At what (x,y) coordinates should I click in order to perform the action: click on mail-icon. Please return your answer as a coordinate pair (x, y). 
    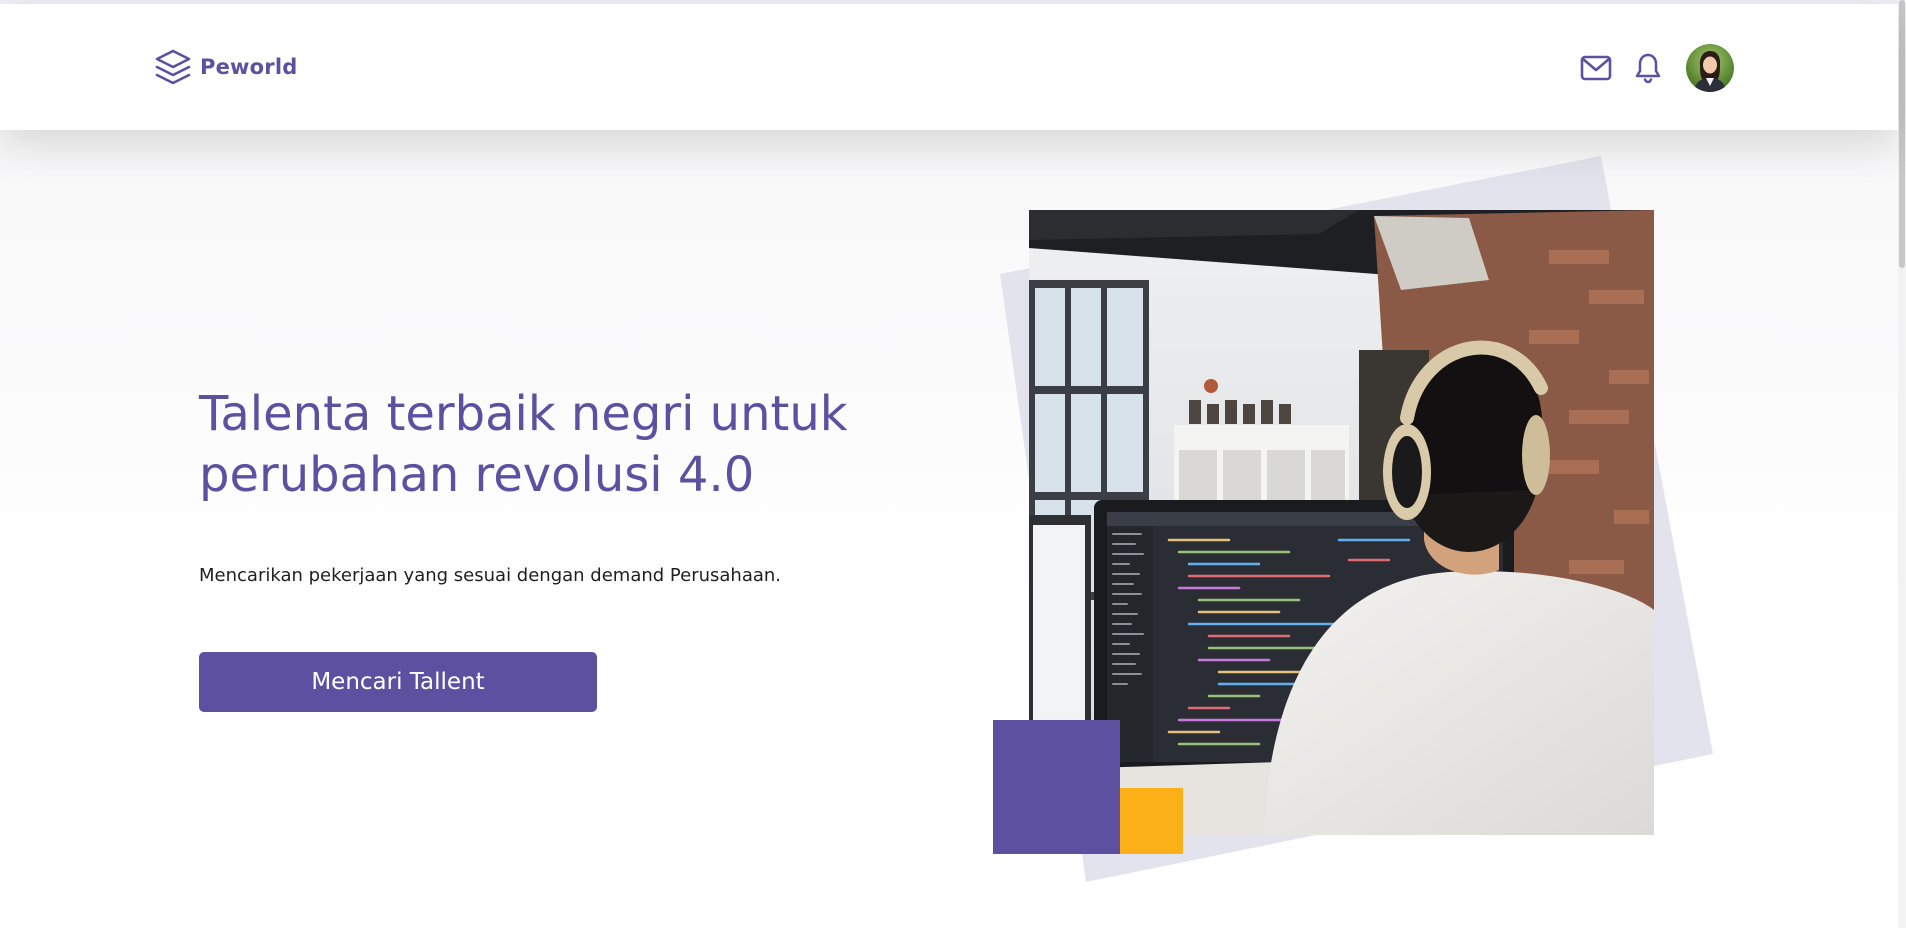
    Looking at the image, I should click on (1596, 68).